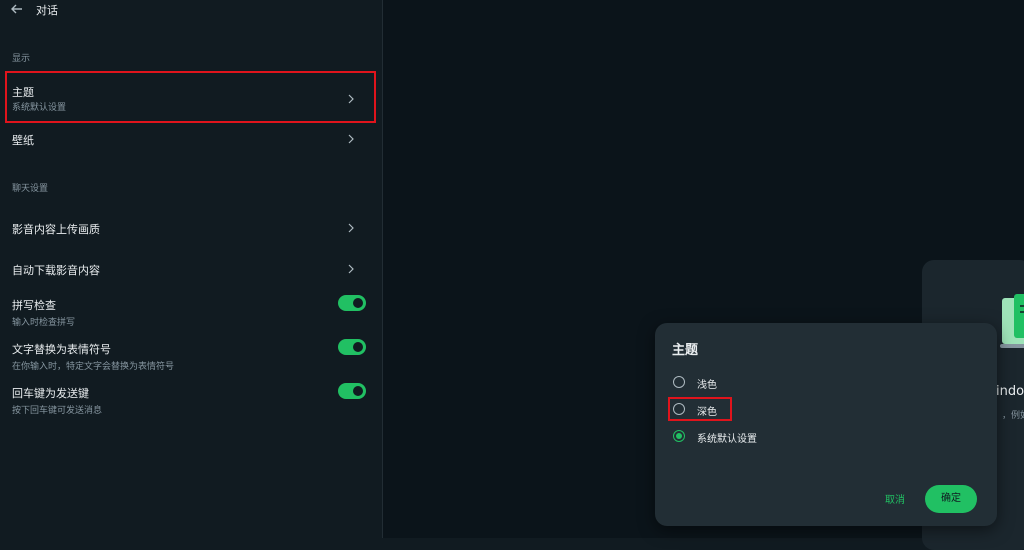 The height and width of the screenshot is (550, 1024). Describe the element at coordinates (727, 439) in the screenshot. I see `option-label: 系统默认设置` at that location.